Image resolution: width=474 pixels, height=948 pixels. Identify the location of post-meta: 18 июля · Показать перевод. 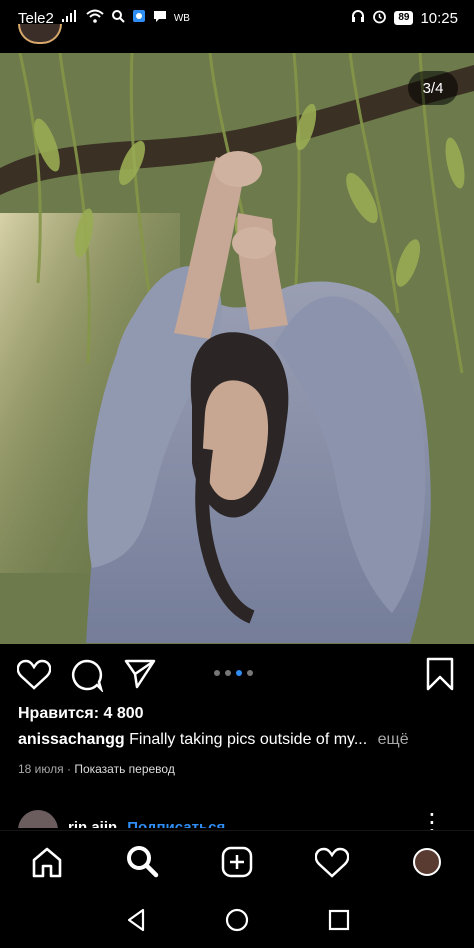
(96, 769).